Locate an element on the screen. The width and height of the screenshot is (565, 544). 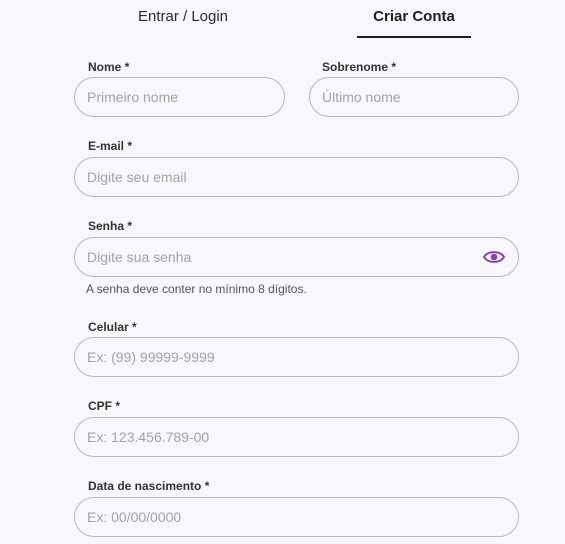
tab-login: Entrar / Login is located at coordinates (183, 23).